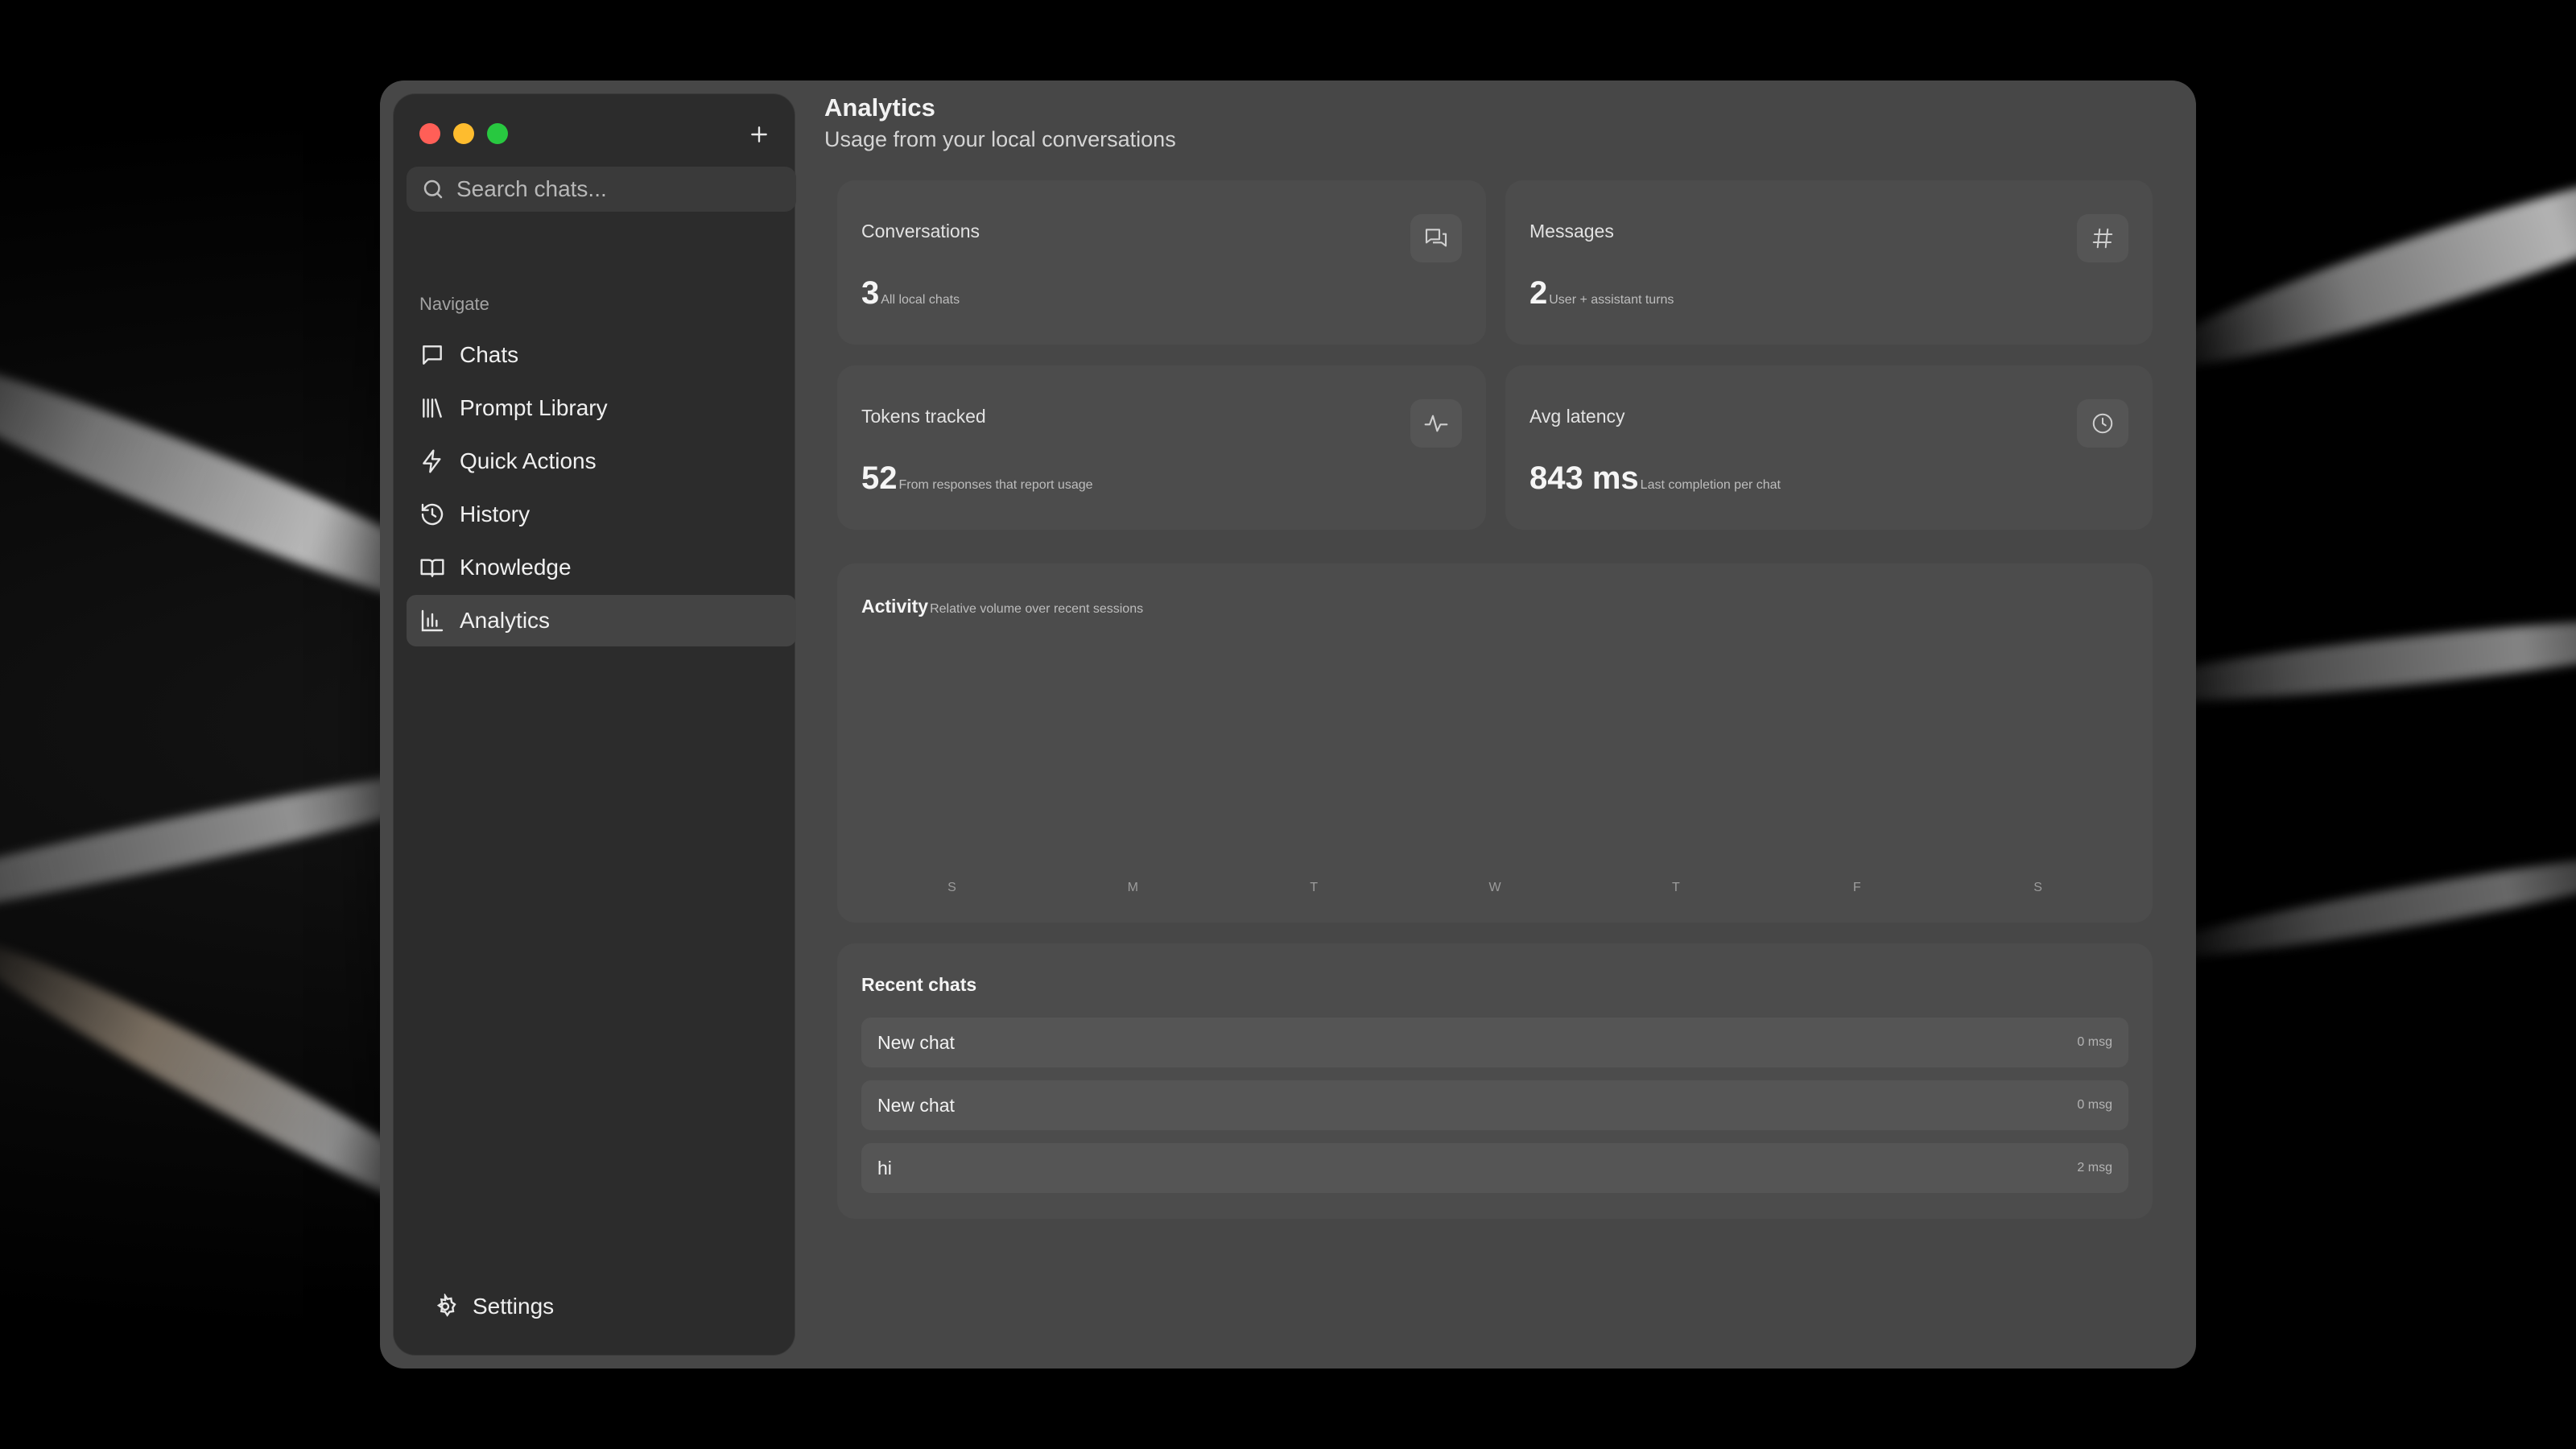  I want to click on search-box, so click(601, 189).